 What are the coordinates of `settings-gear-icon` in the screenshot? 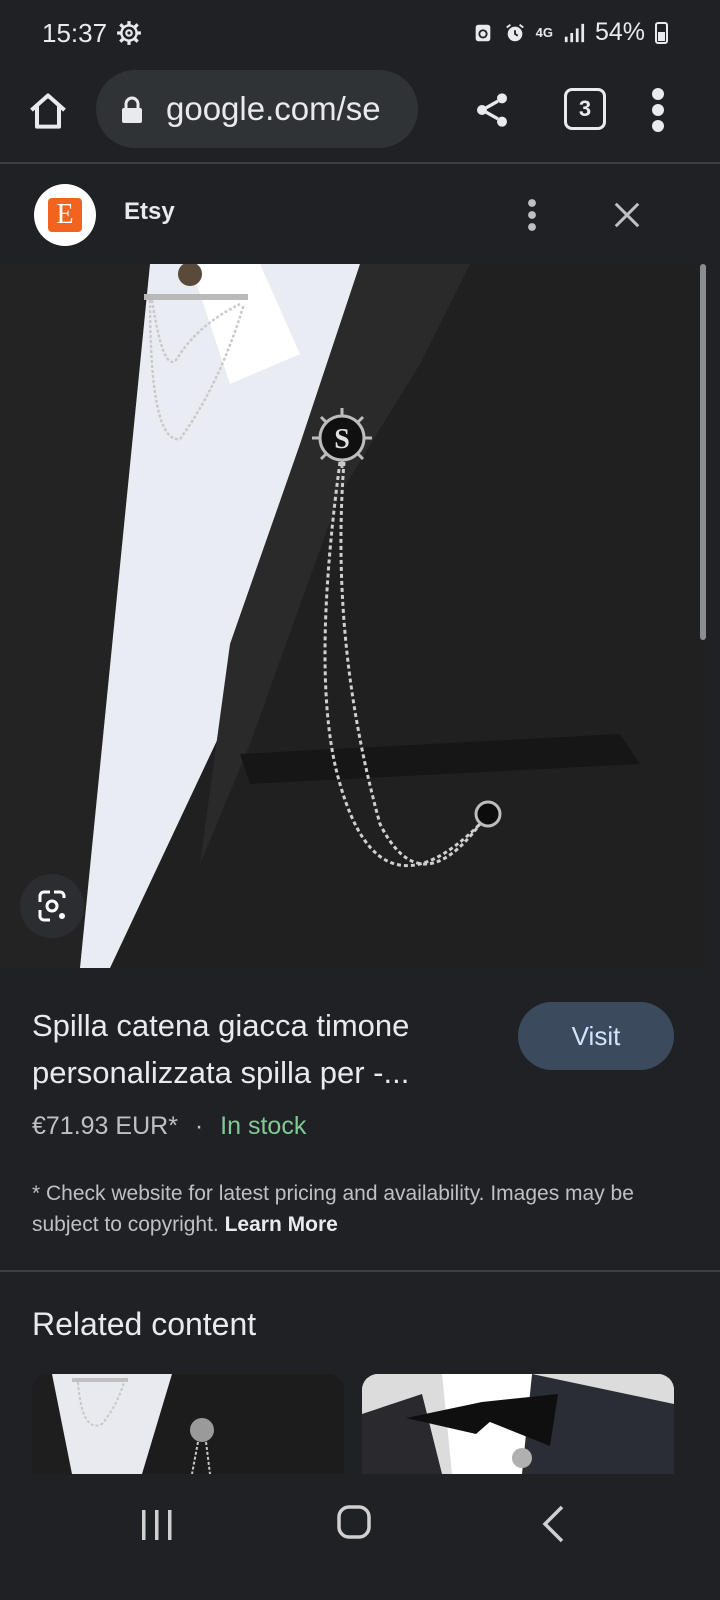 It's located at (129, 33).